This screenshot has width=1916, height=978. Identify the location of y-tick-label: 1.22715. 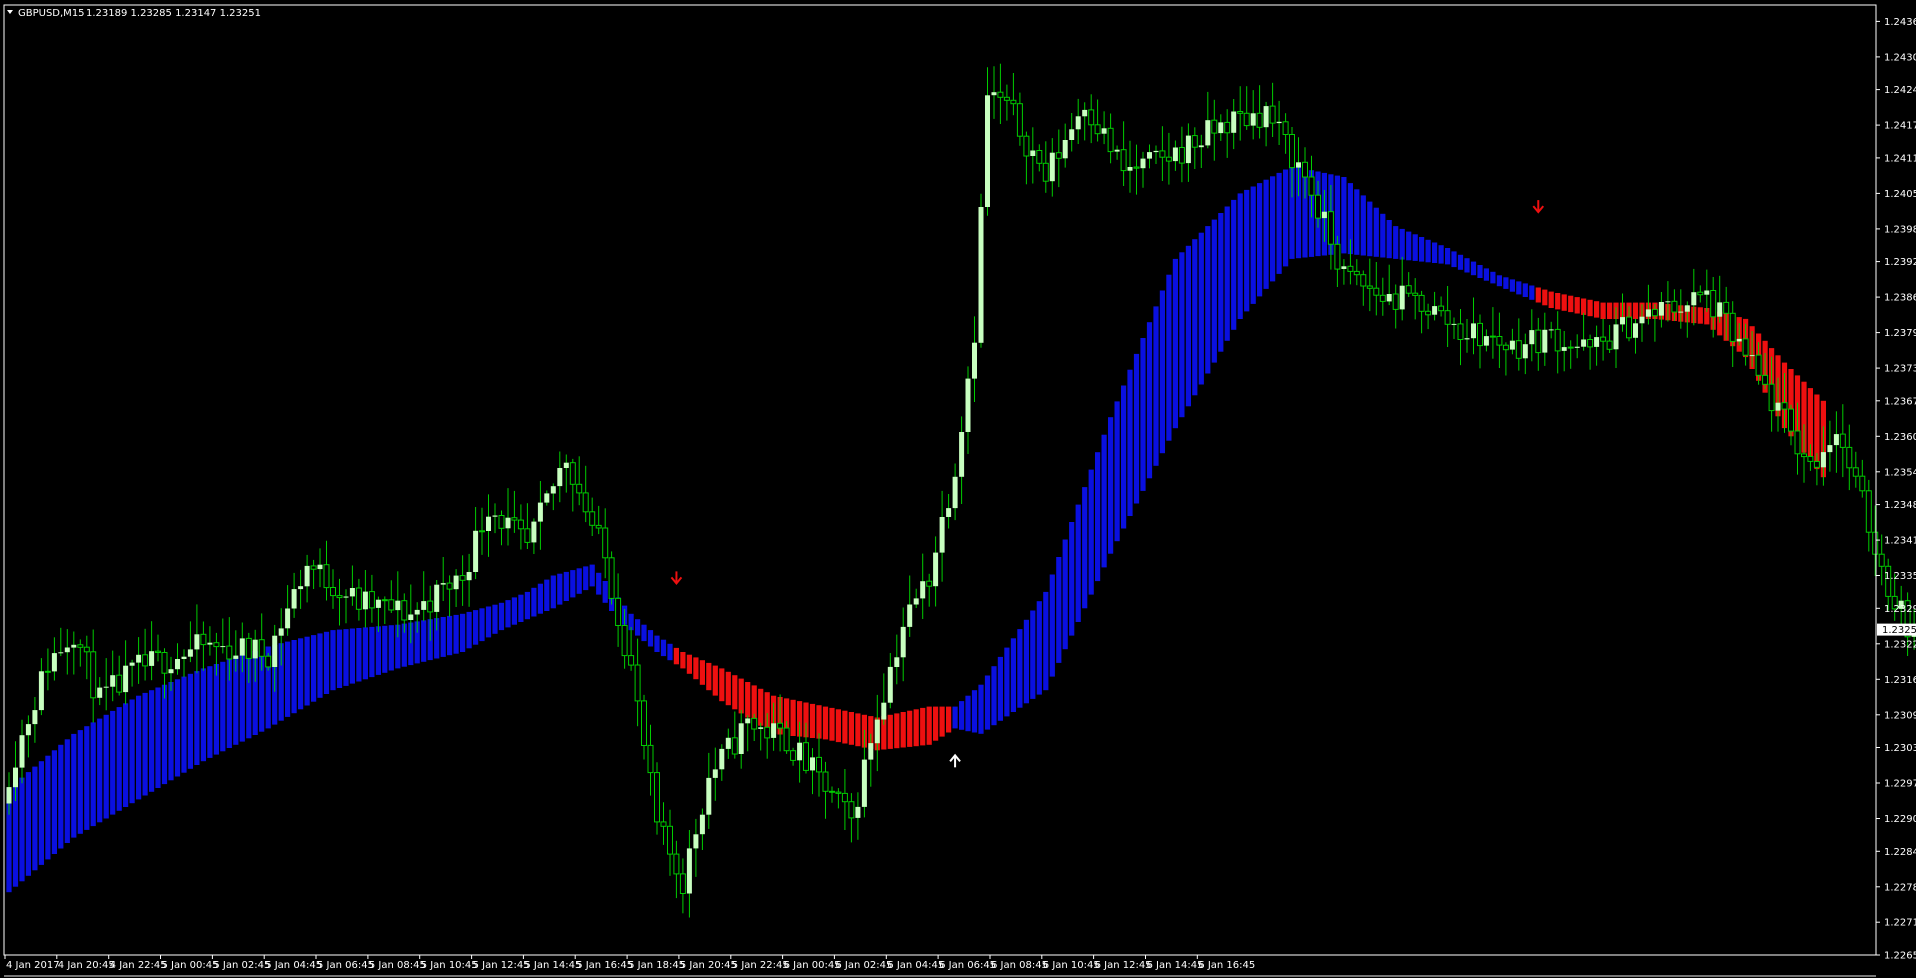
(1900, 923).